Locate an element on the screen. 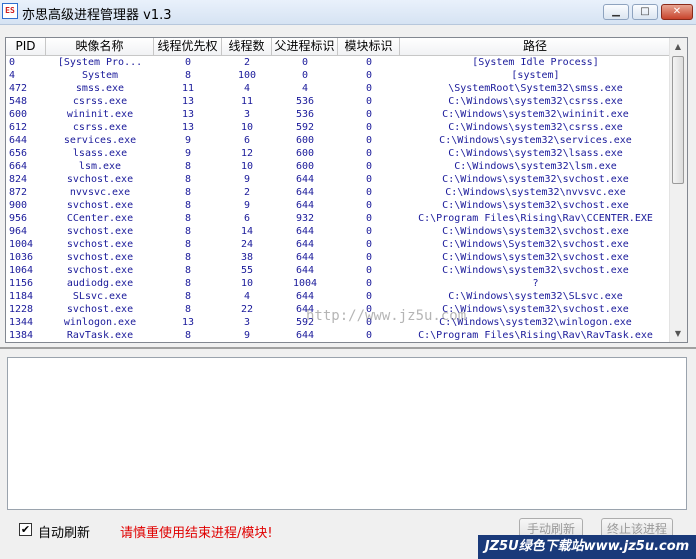  cell-path: \SystemRoot\System32\smss.exe is located at coordinates (535, 88).